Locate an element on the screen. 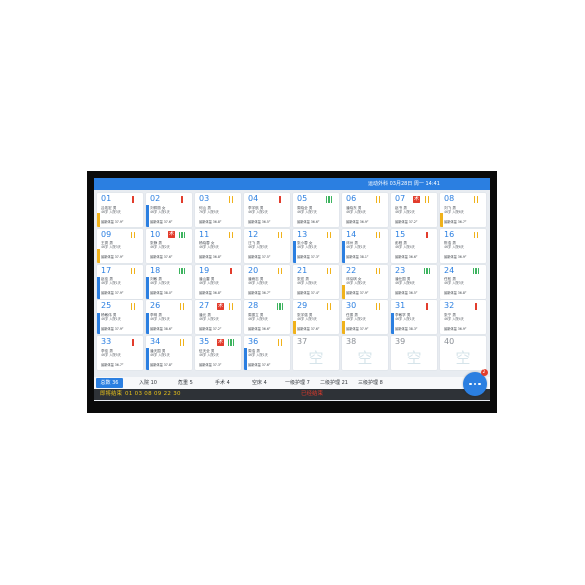  bed-card: 13 张小蓉 女 46岁 入院1天 最新体温 37.3° is located at coordinates (316, 245).